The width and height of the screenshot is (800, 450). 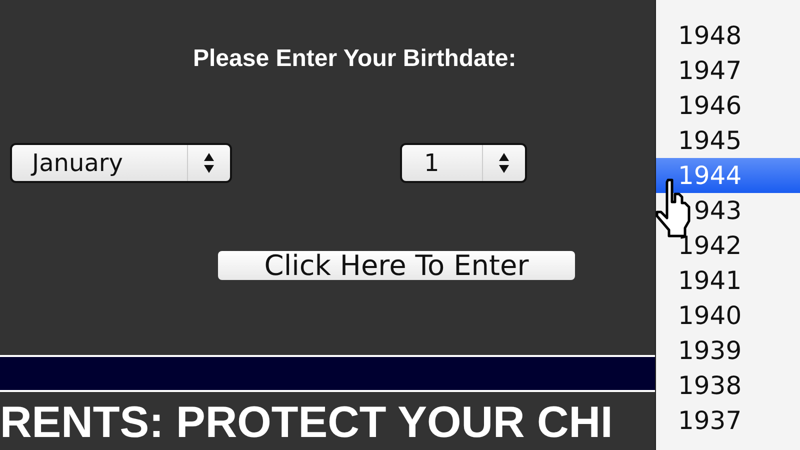 I want to click on year-option: 943, so click(x=728, y=210).